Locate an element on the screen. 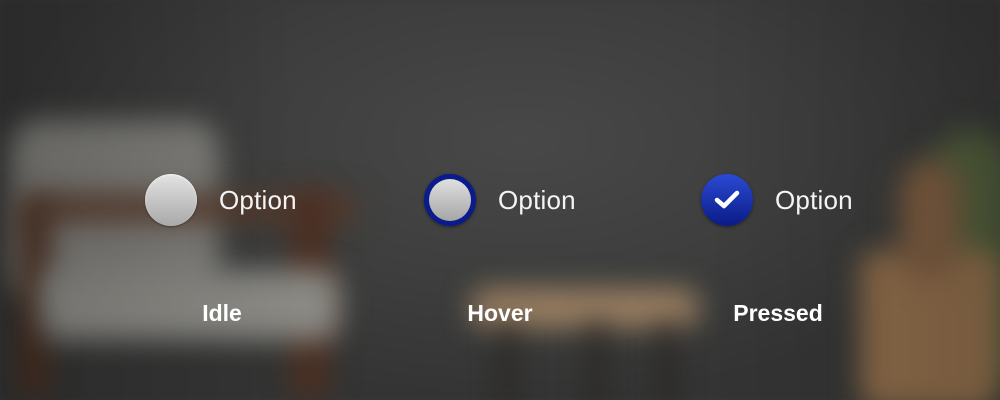 The height and width of the screenshot is (400, 1000). radio-button-pressed is located at coordinates (727, 200).